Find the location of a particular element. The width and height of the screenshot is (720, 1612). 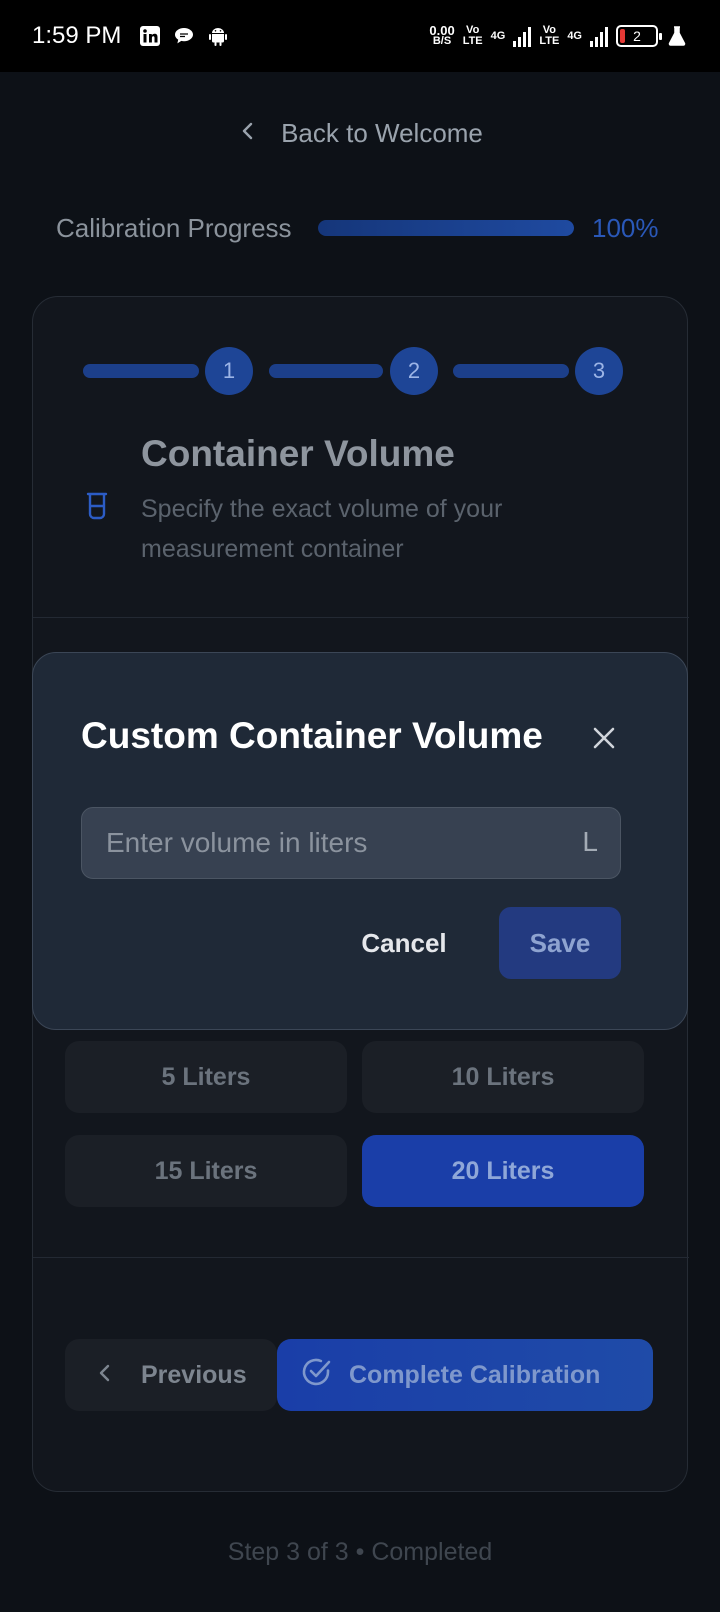

beaker-icon is located at coordinates (97, 506).